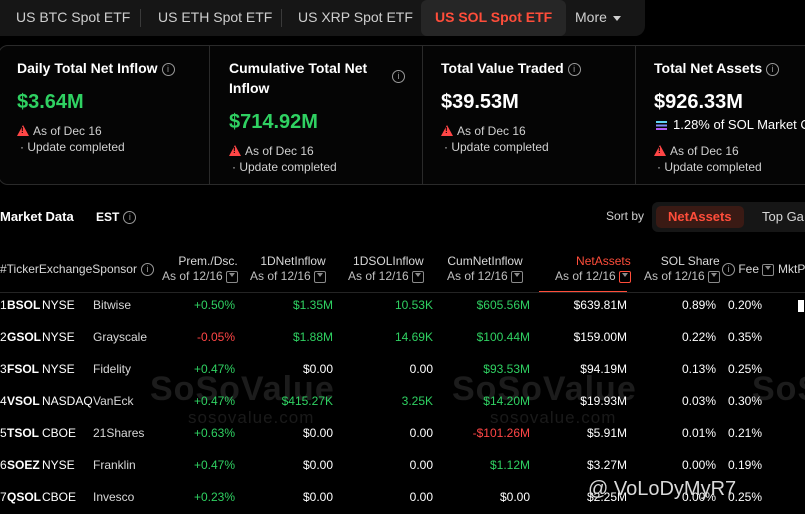  Describe the element at coordinates (215, 337) in the screenshot. I see `cell-prem: -0.05%` at that location.